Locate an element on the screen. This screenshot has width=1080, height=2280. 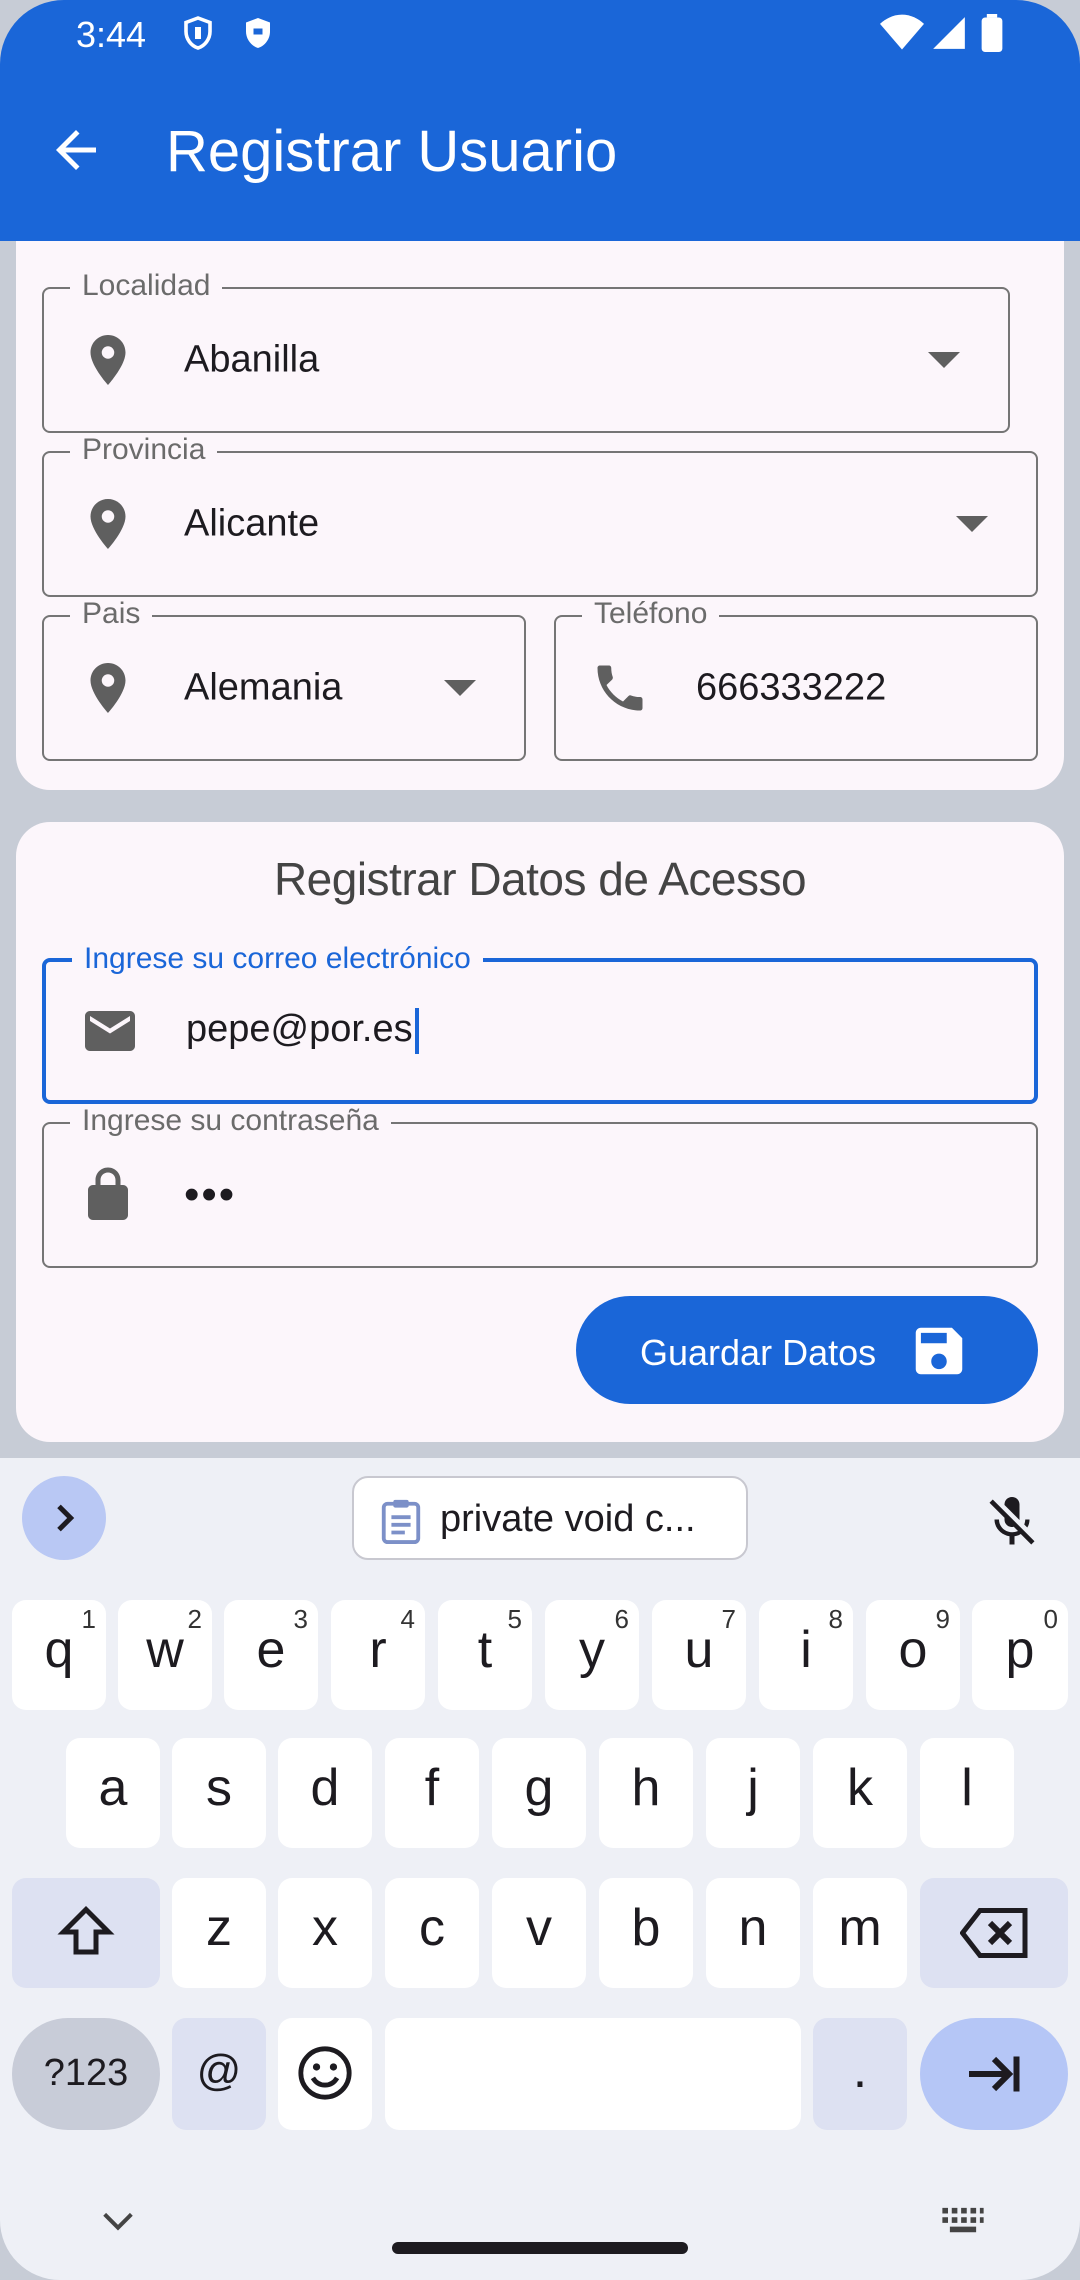
key-u: u7 is located at coordinates (699, 1655).